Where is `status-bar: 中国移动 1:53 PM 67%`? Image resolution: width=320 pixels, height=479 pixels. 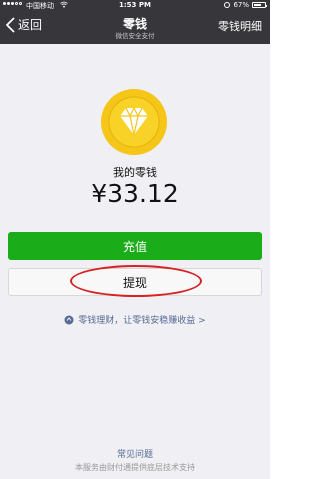 status-bar: 中国移动 1:53 PM 67% is located at coordinates (135, 6).